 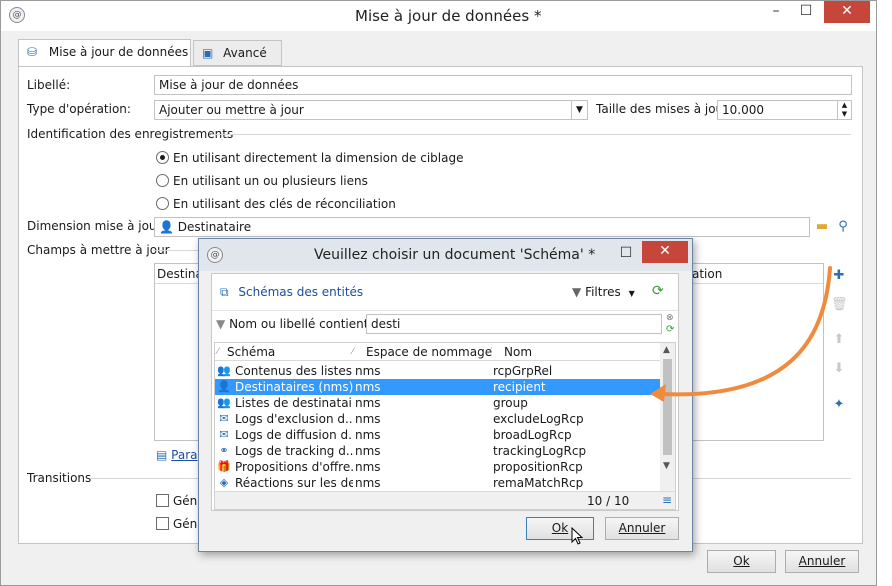 I want to click on tab-mise-a-jour: ⛁ Mise à jour de données, so click(x=104, y=53).